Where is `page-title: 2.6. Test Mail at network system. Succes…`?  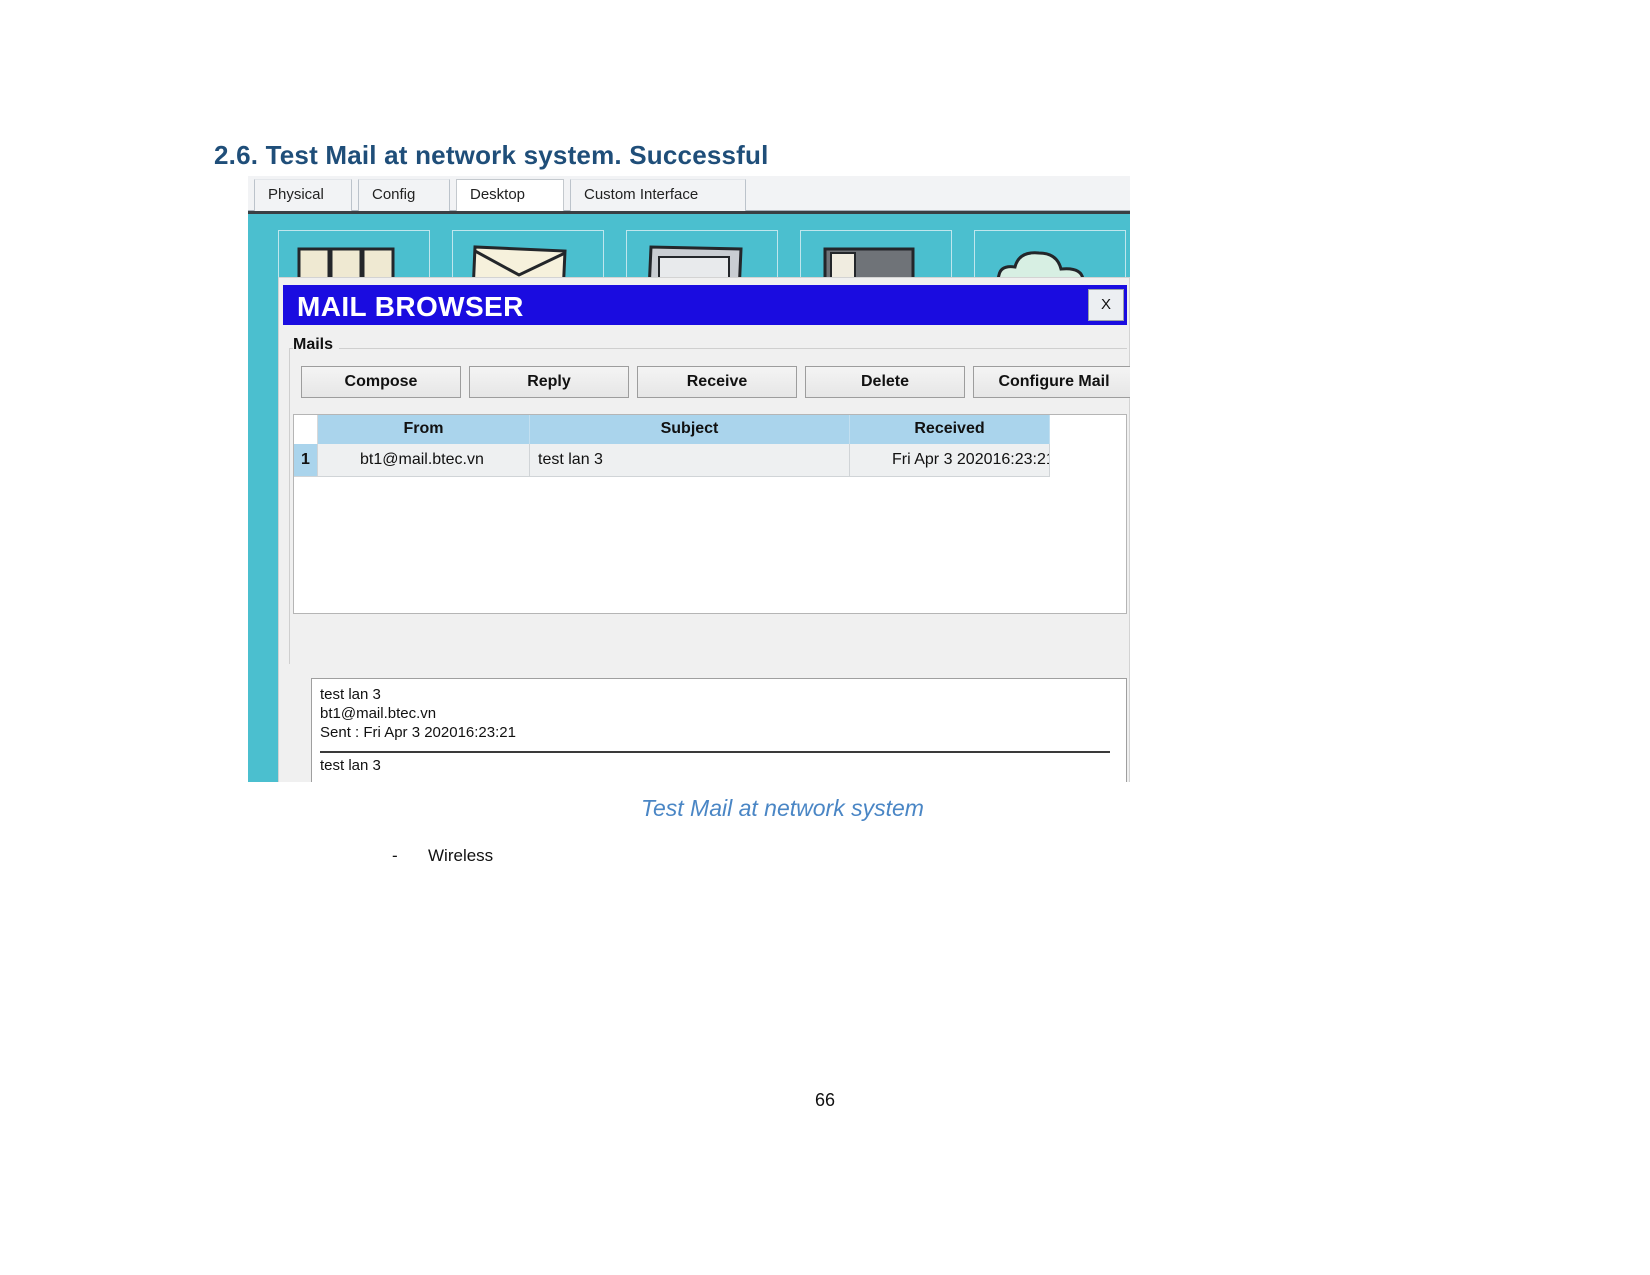
page-title: 2.6. Test Mail at network system. Succes… is located at coordinates (491, 155).